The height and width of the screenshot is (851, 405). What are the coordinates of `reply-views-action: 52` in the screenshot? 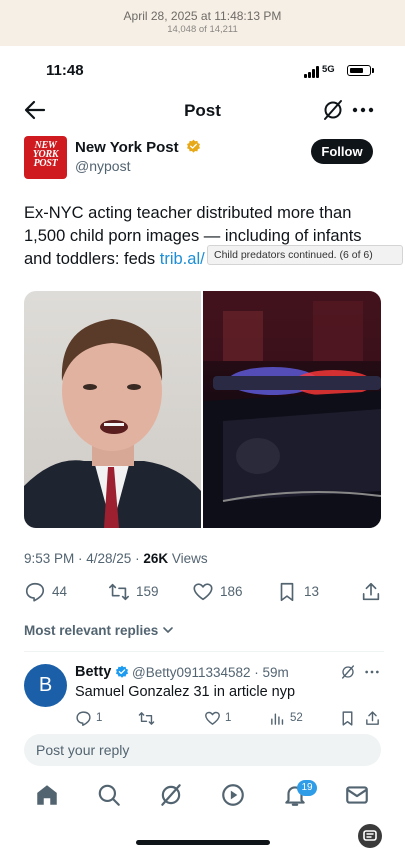 It's located at (291, 719).